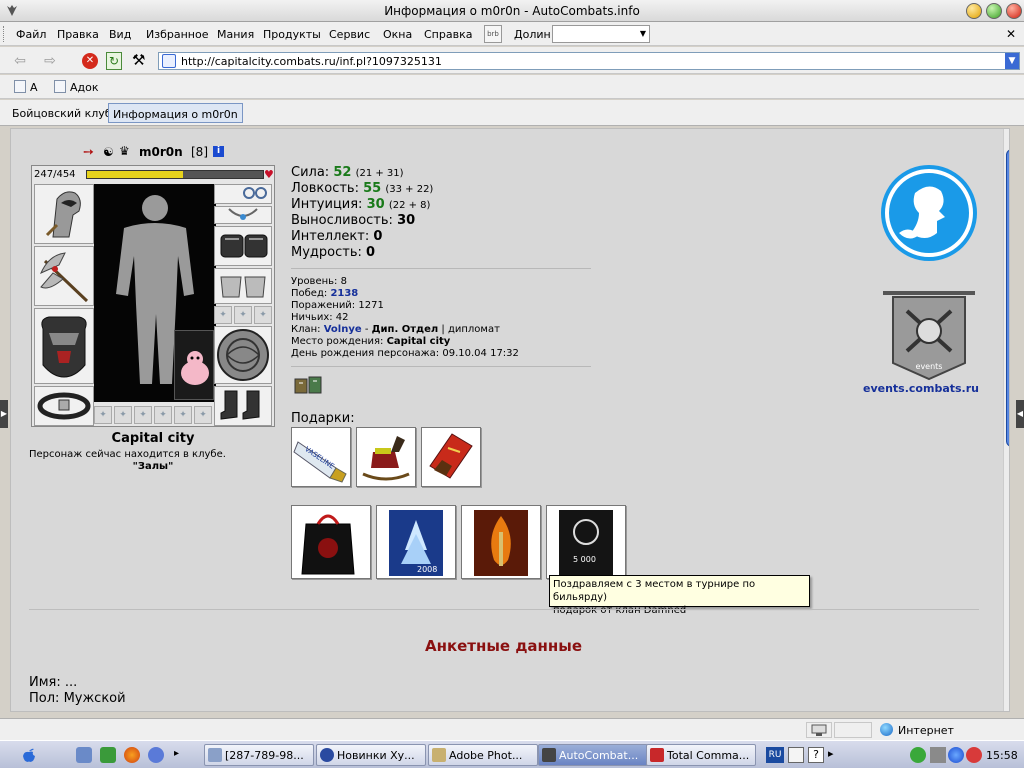  I want to click on hands-slot, so click(243, 286).